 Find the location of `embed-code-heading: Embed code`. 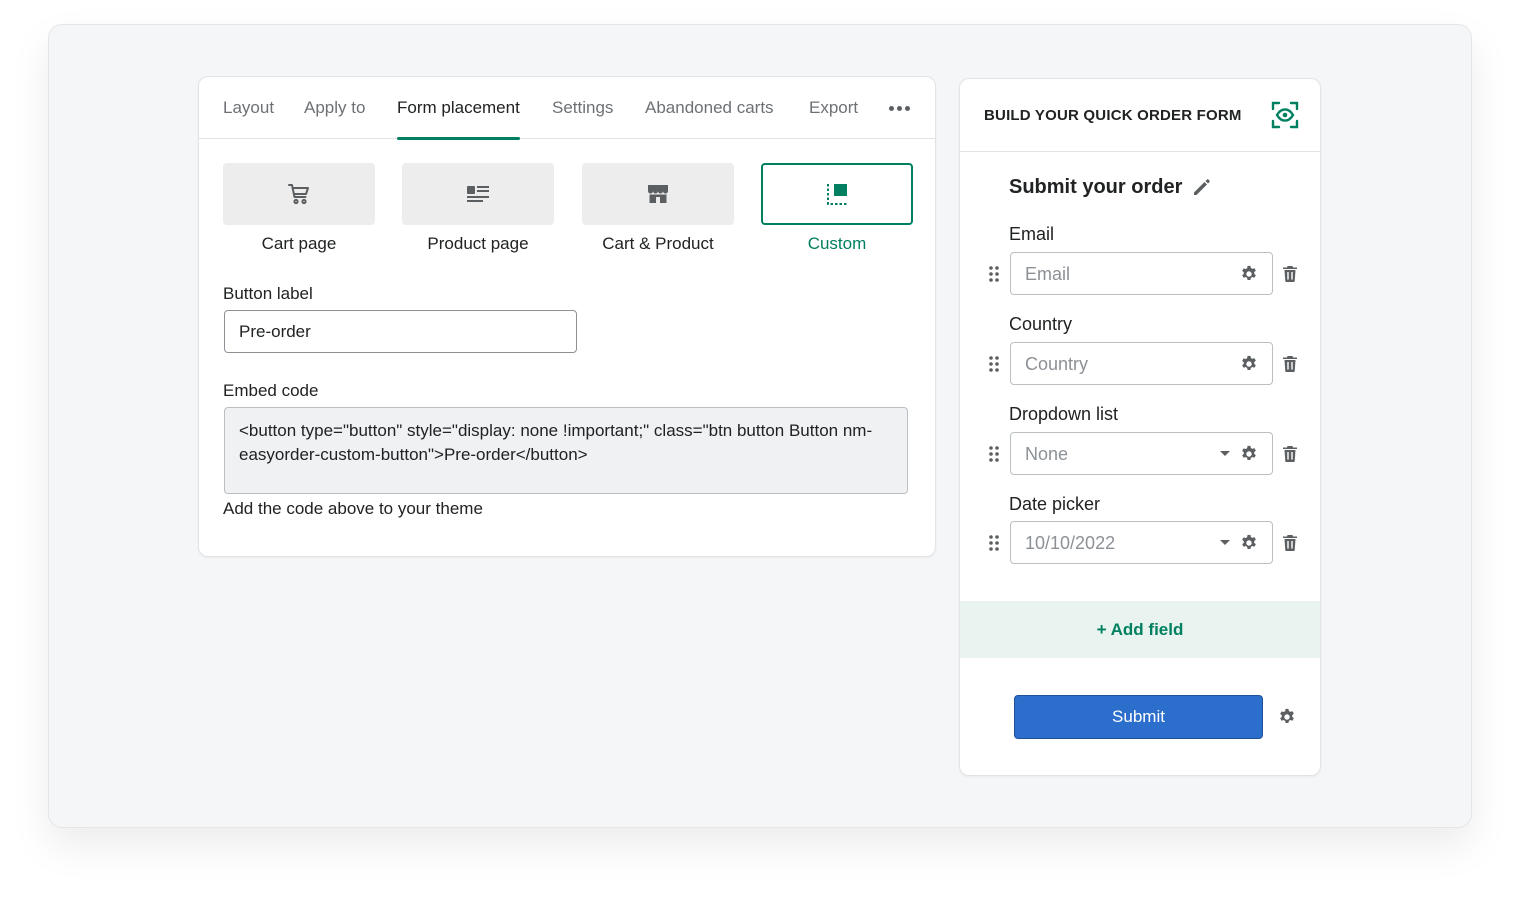

embed-code-heading: Embed code is located at coordinates (271, 390).